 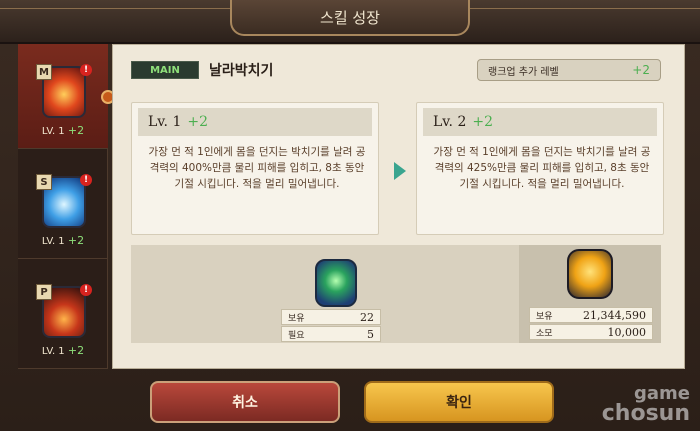 I want to click on gold-cost-value: 10,000, so click(x=627, y=332).